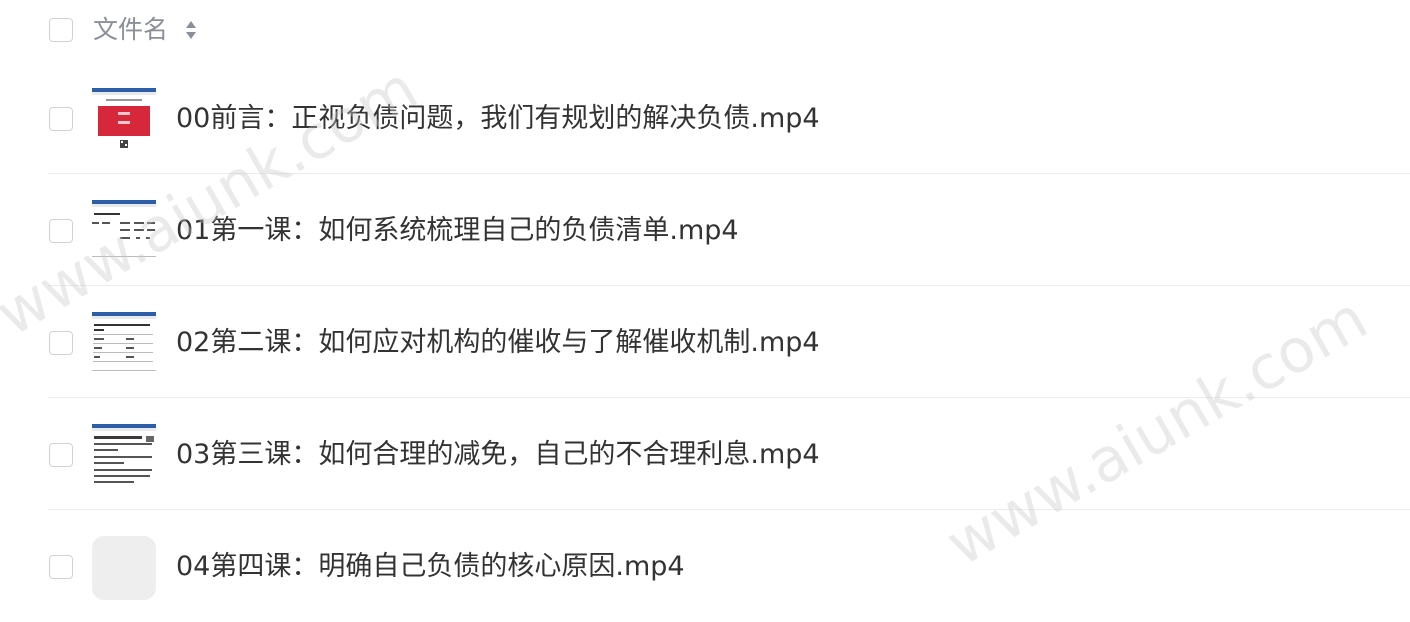 The image size is (1410, 622). I want to click on file-name: 03第三课：如何合理的减免，自己的不合理利息.mp4, so click(498, 455).